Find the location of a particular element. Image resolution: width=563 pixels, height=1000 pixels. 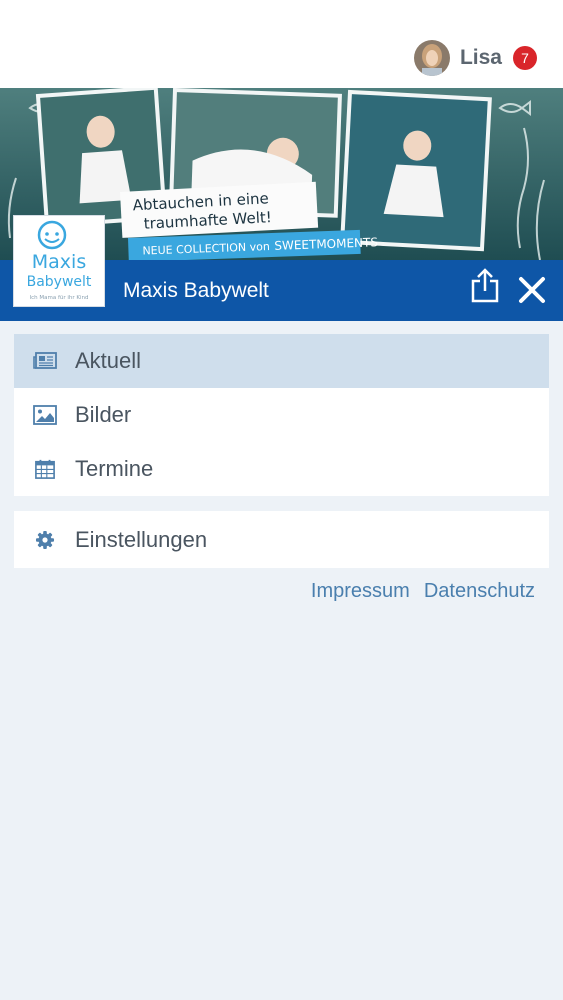

impressum-link: Impressum is located at coordinates (360, 591).